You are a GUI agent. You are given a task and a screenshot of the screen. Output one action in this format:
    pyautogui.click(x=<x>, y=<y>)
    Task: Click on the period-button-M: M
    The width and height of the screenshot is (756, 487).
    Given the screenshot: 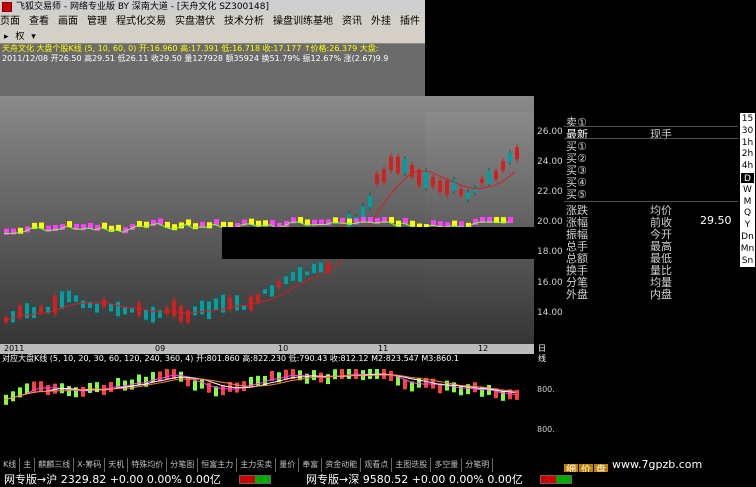 What is the action you would take?
    pyautogui.click(x=747, y=201)
    